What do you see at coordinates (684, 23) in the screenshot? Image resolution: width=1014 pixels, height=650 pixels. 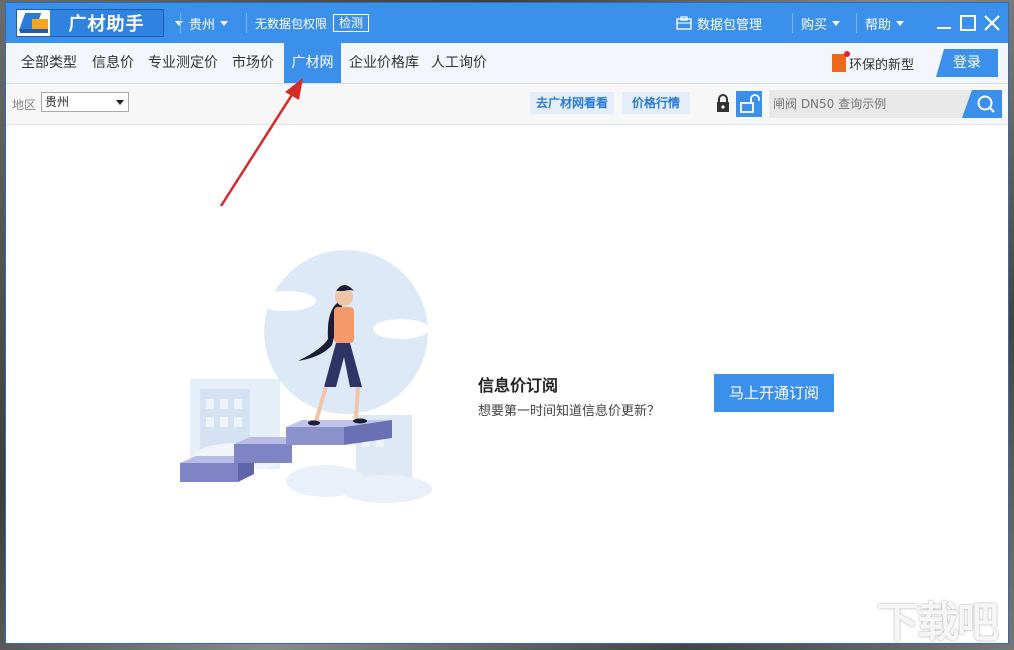 I see `briefcase-icon` at bounding box center [684, 23].